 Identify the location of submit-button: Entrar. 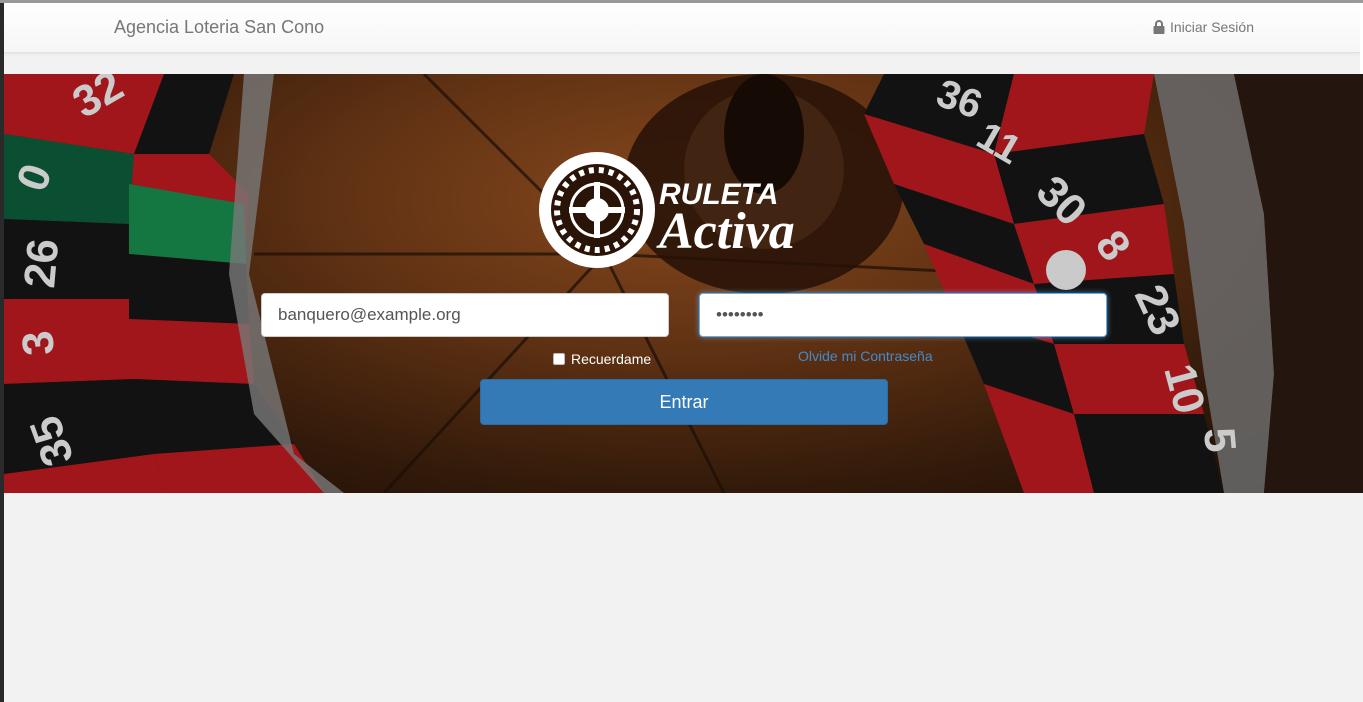
(684, 402).